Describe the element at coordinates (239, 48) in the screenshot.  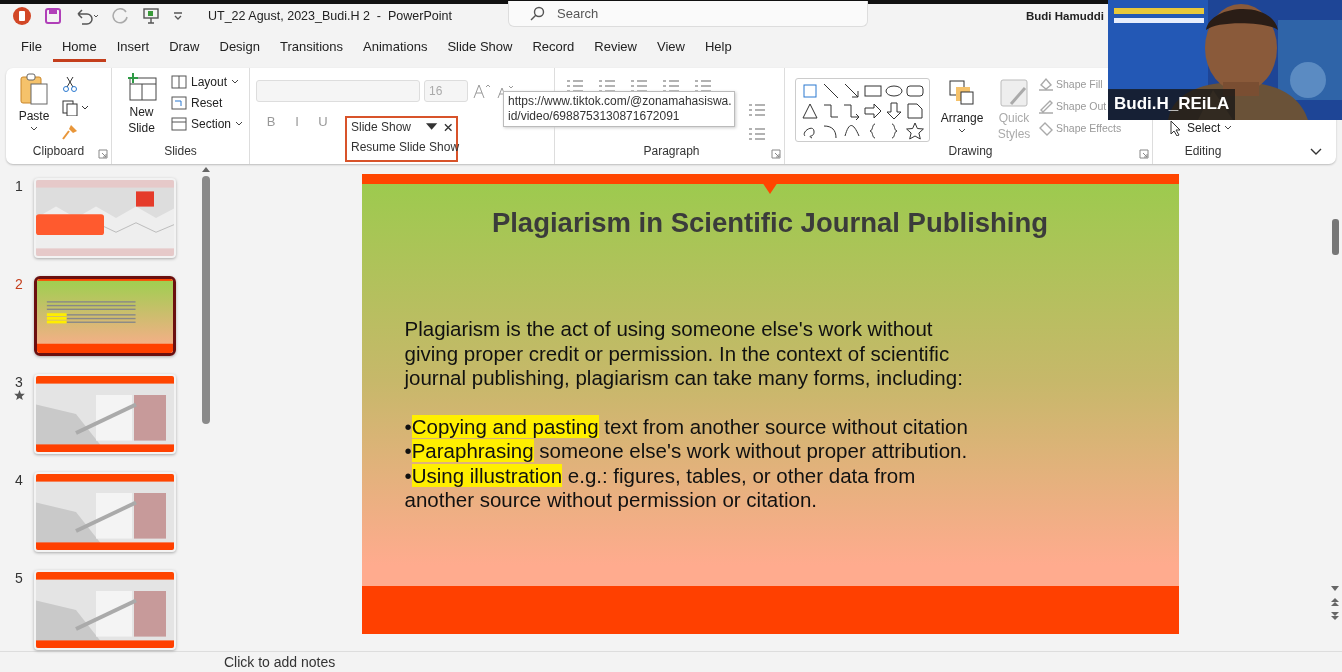
I see `ribbon-tab: Design` at that location.